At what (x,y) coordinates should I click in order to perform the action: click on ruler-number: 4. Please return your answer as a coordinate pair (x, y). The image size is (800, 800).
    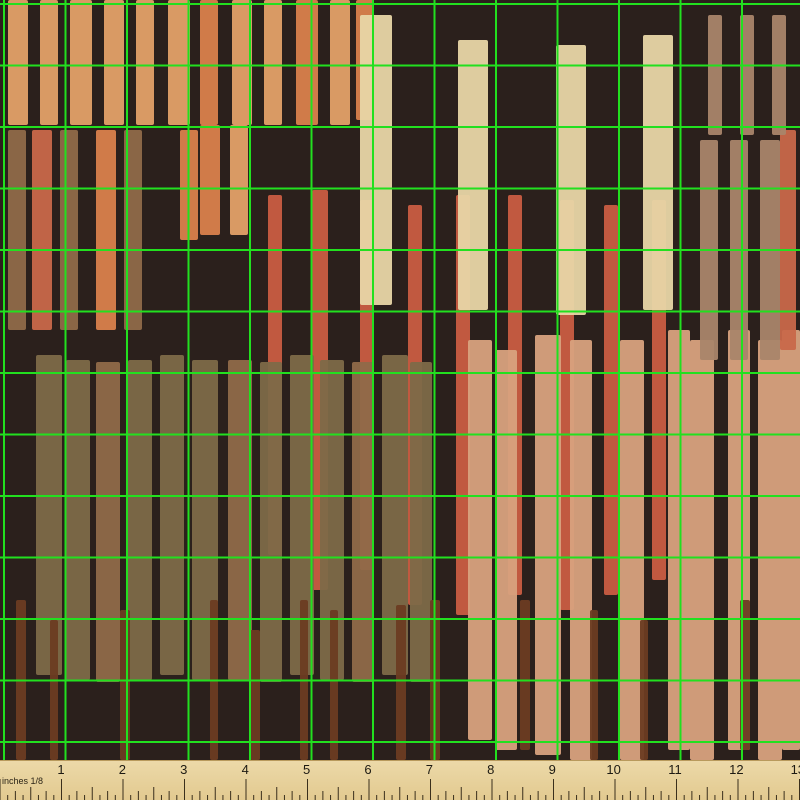
    Looking at the image, I should click on (245, 769).